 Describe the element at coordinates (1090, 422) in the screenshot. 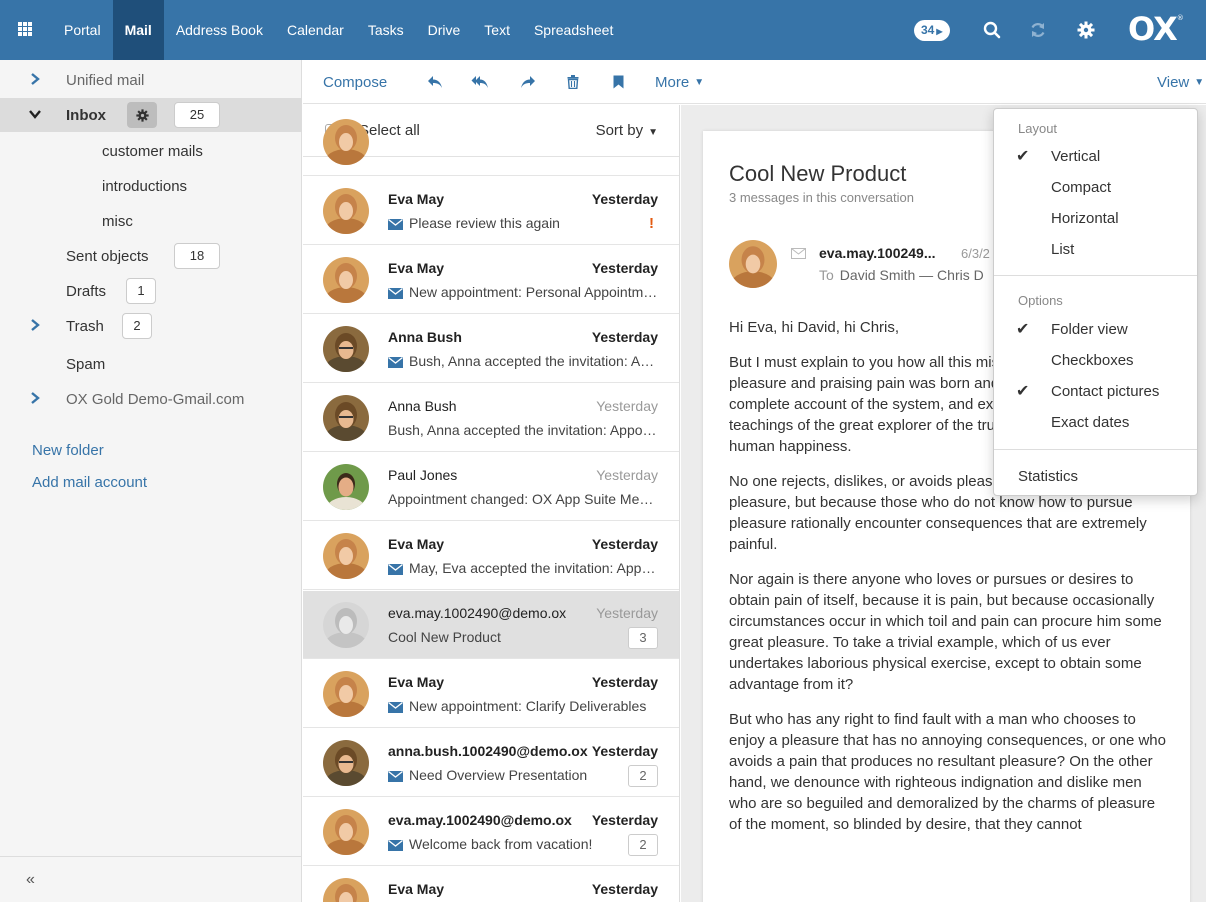

I see `option-label: Exact dates` at that location.